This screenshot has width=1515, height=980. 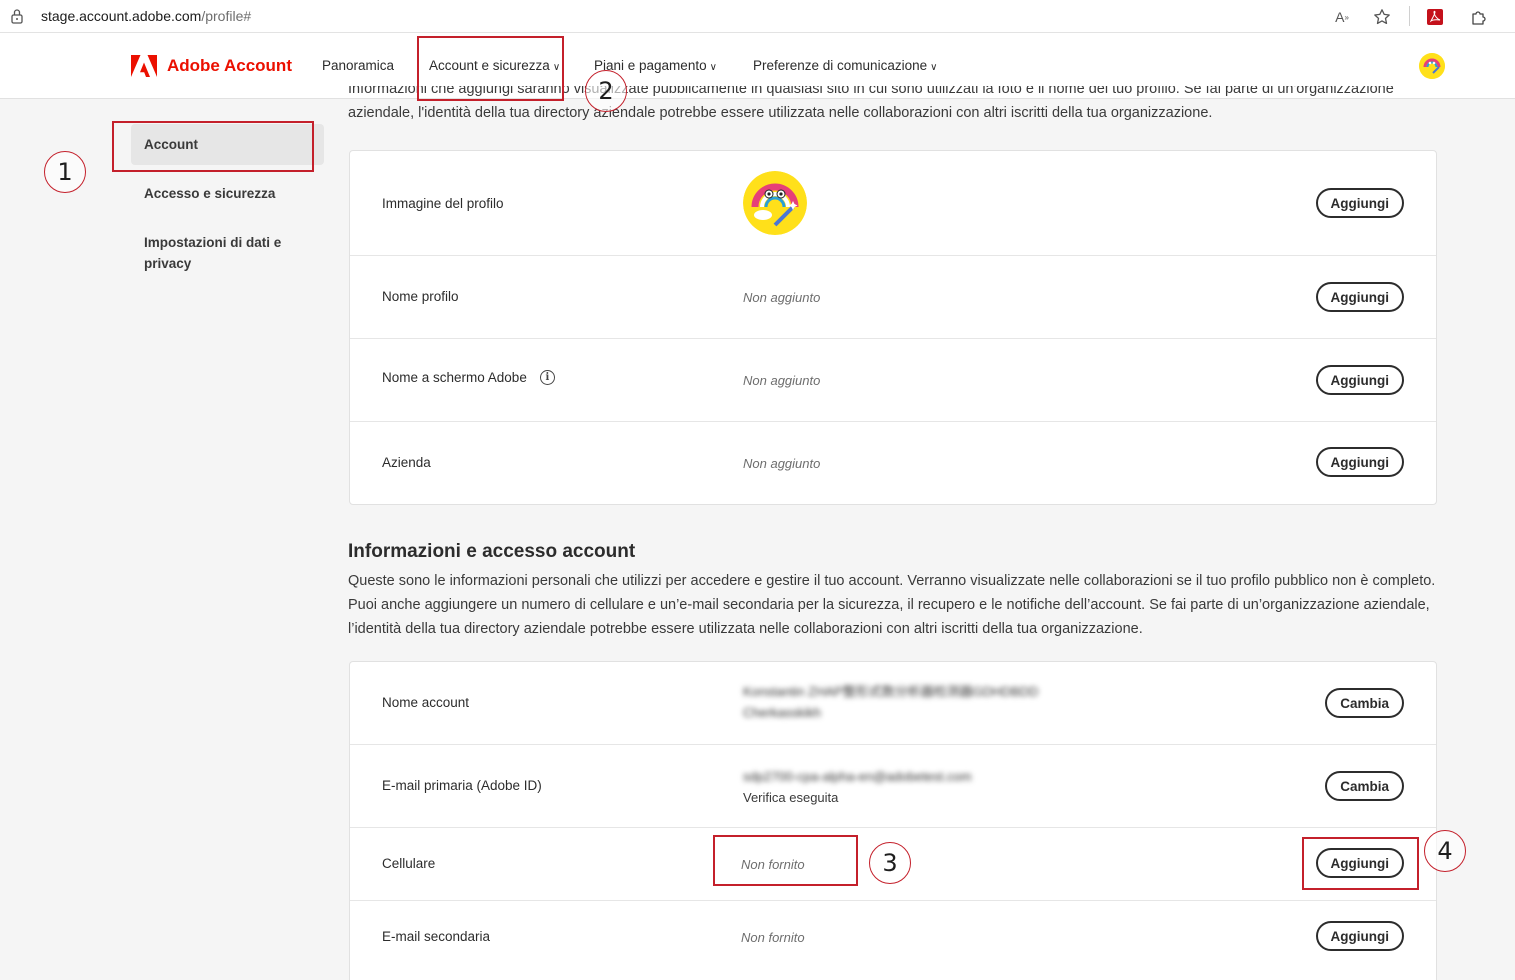 What do you see at coordinates (1435, 17) in the screenshot?
I see `acrobat-extension-icon` at bounding box center [1435, 17].